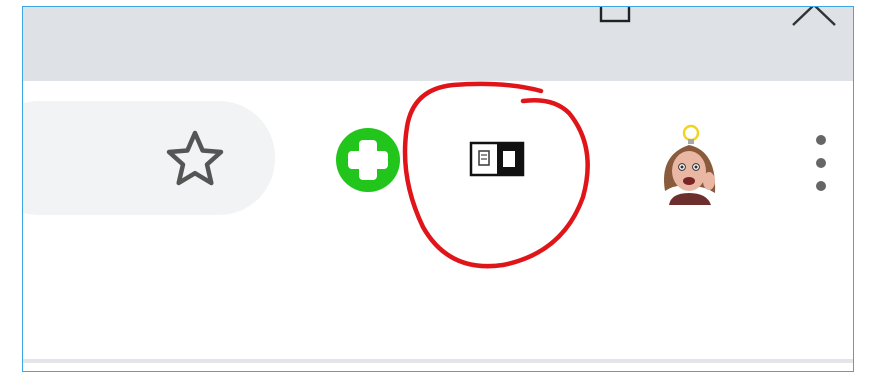 The image size is (874, 376). Describe the element at coordinates (689, 163) in the screenshot. I see `avatar` at that location.